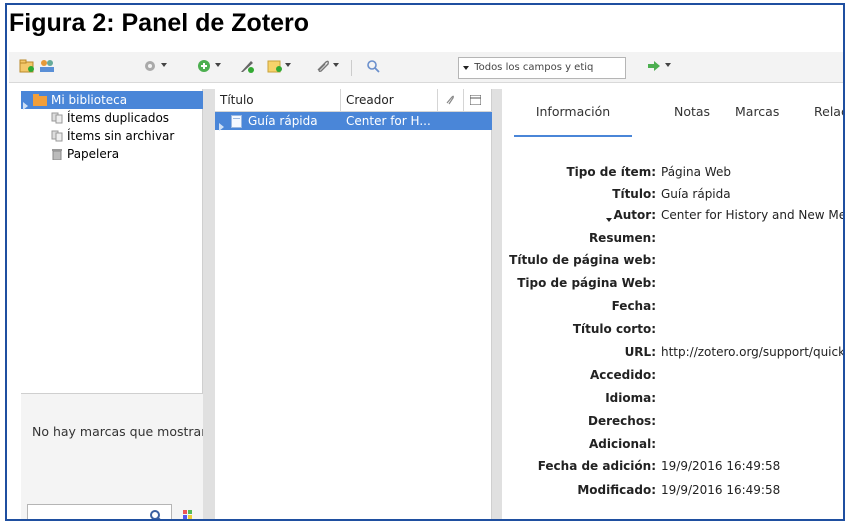 The width and height of the screenshot is (849, 524). I want to click on tab-marcas: Marcas, so click(757, 117).